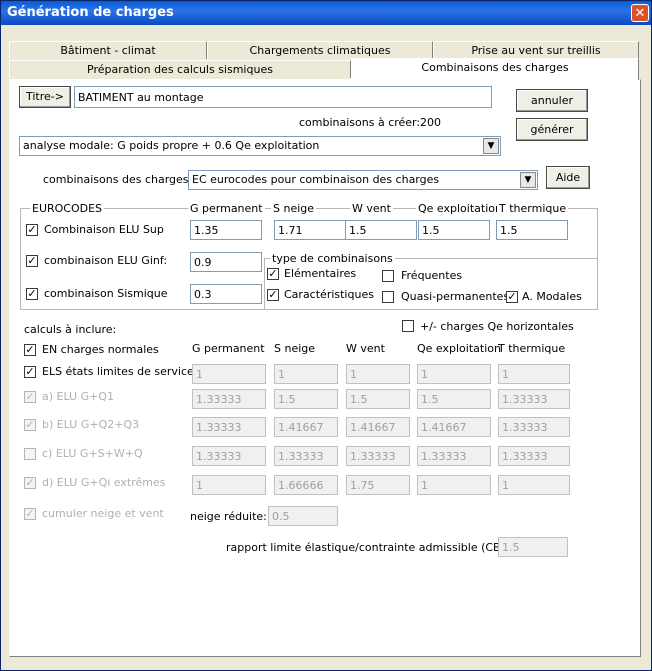 The width and height of the screenshot is (652, 671). Describe the element at coordinates (310, 230) in the screenshot. I see `elu-sup-s-input: 1.71` at that location.